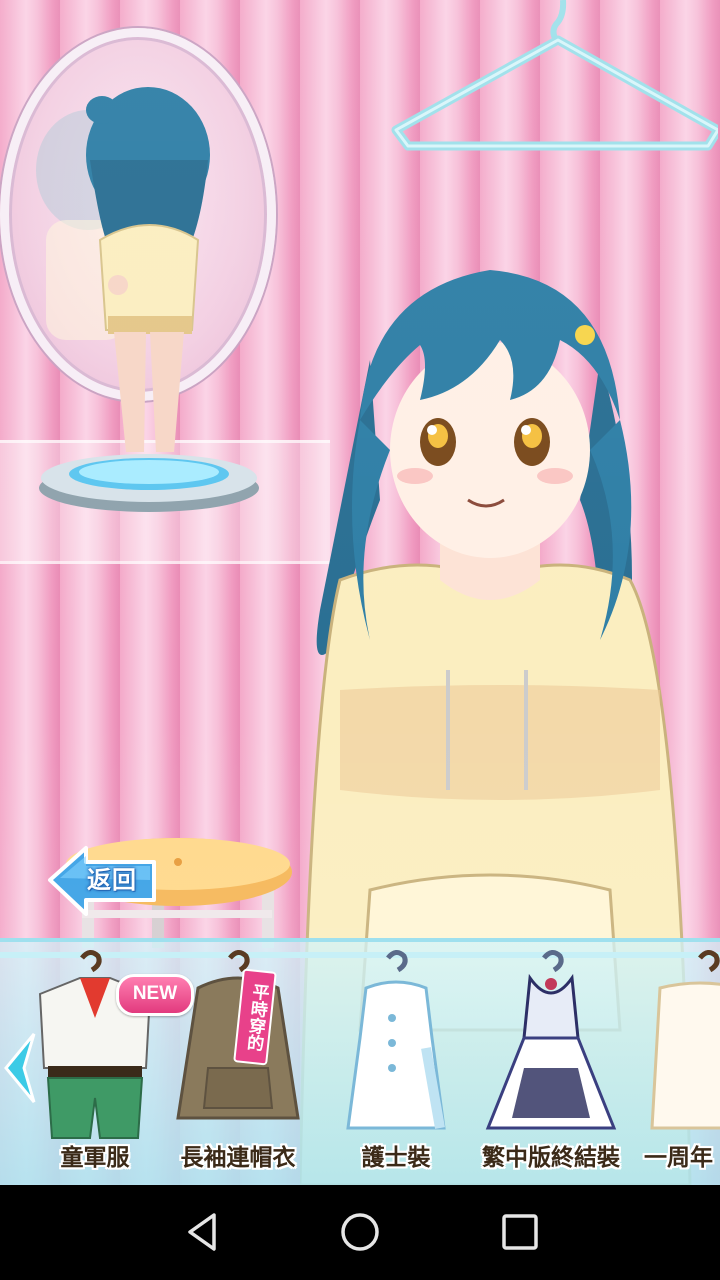 This screenshot has width=720, height=1280. I want to click on outfit-label: 繁中版終結裝, so click(551, 1158).